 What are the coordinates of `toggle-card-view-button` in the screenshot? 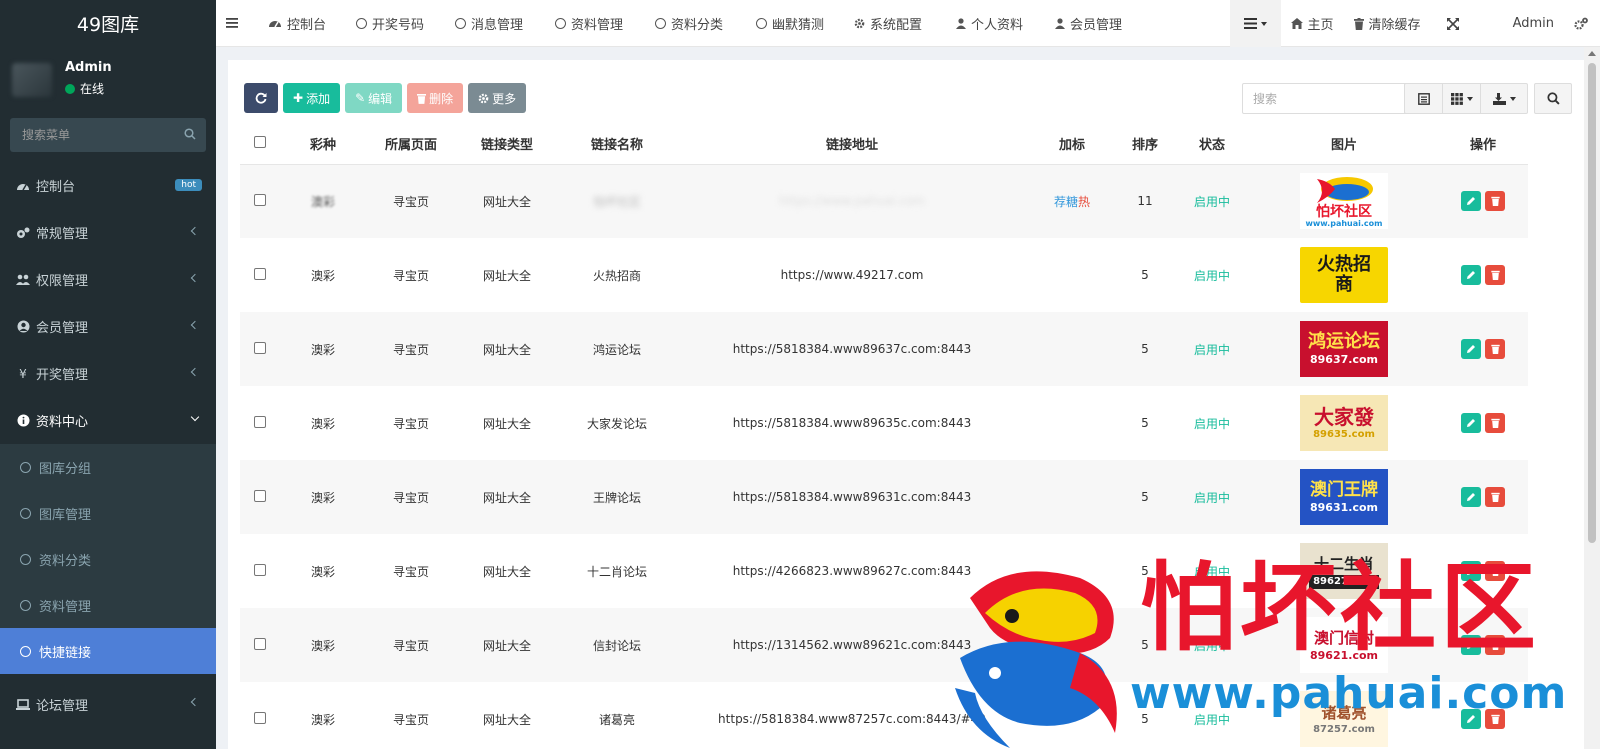 It's located at (1424, 98).